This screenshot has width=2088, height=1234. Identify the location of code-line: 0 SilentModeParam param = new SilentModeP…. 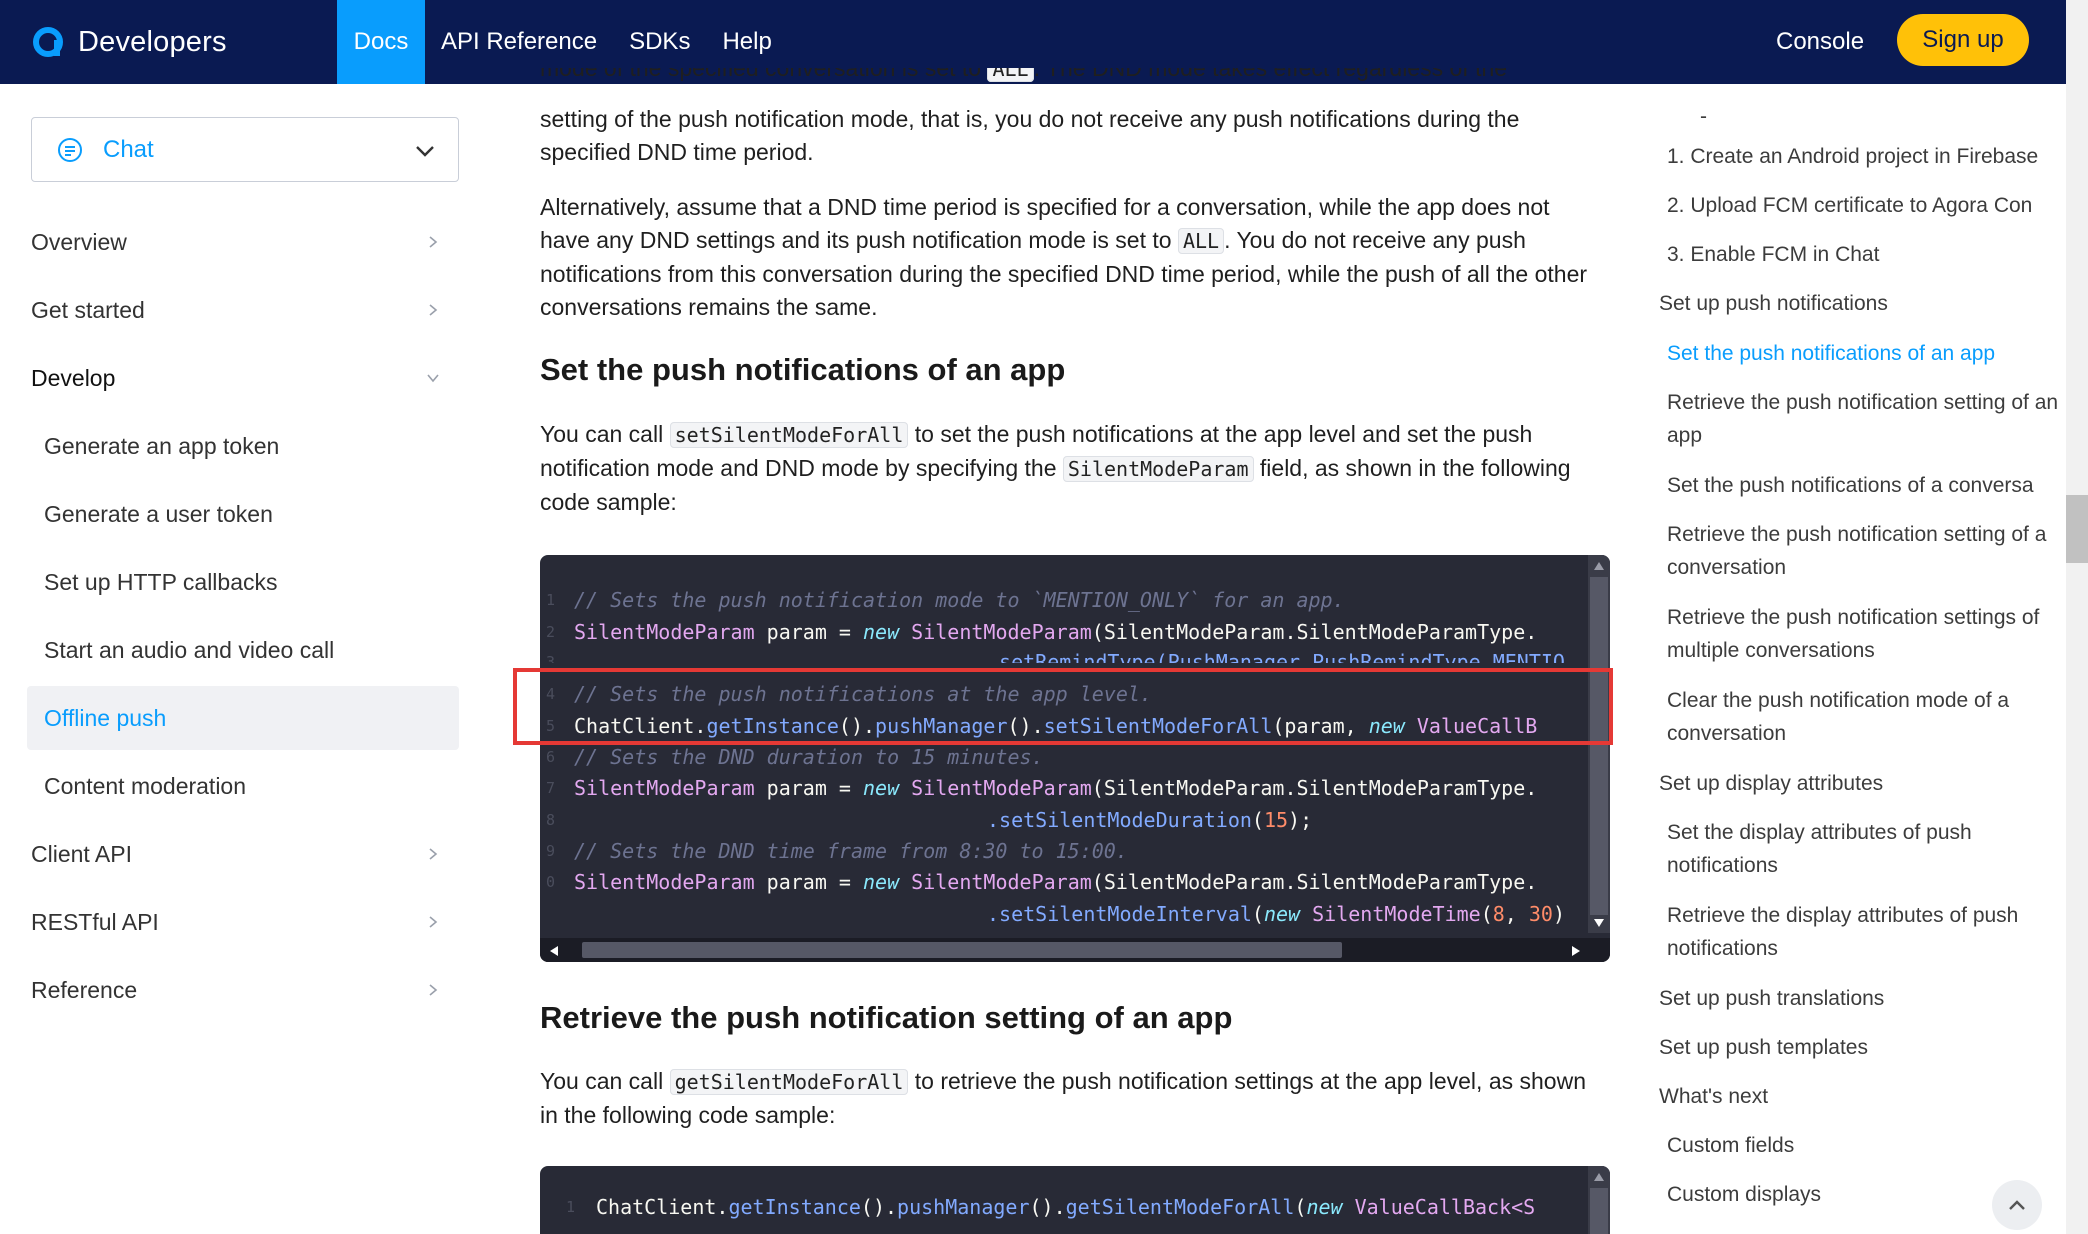
(1042, 882).